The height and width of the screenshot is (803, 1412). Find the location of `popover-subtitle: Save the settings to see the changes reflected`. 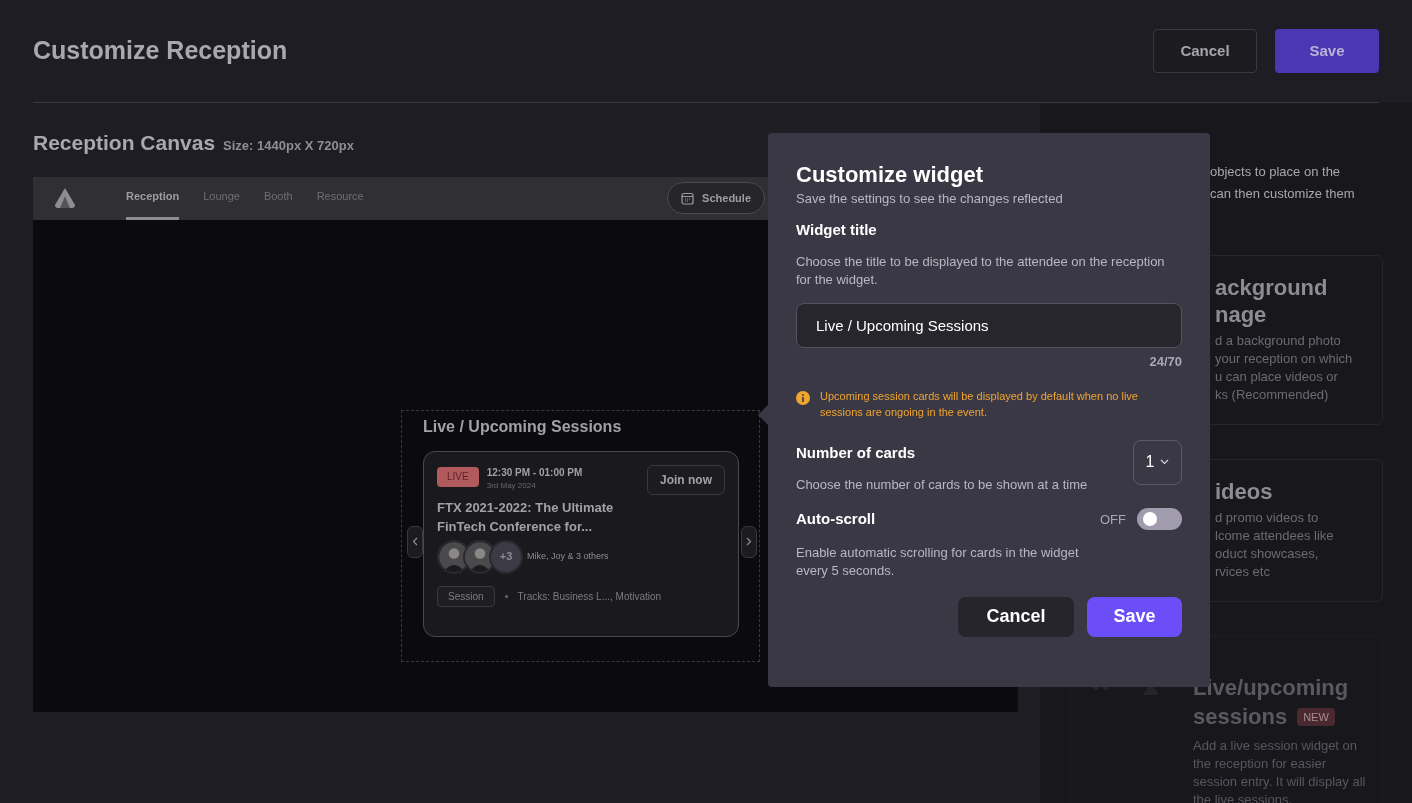

popover-subtitle: Save the settings to see the changes reflected is located at coordinates (930, 199).